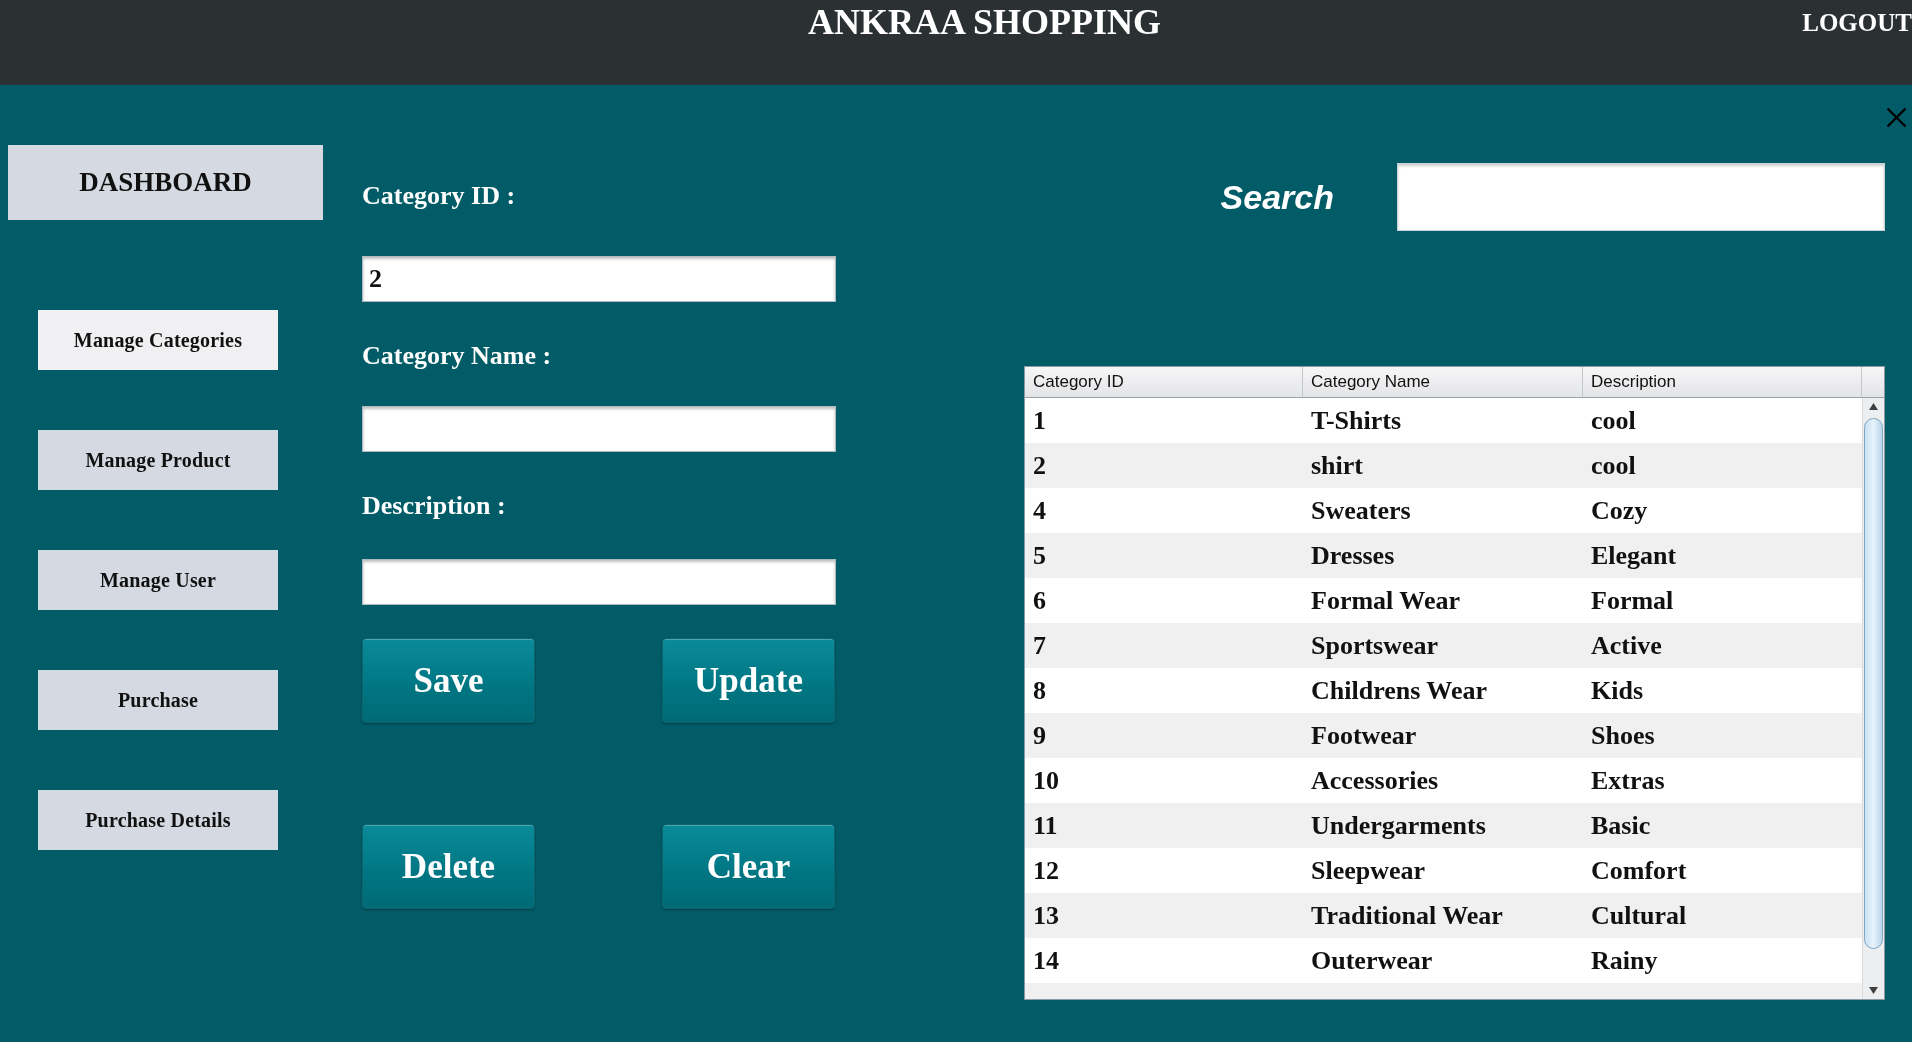 The height and width of the screenshot is (1042, 1912). I want to click on table-cell-text: 7, so click(1039, 645).